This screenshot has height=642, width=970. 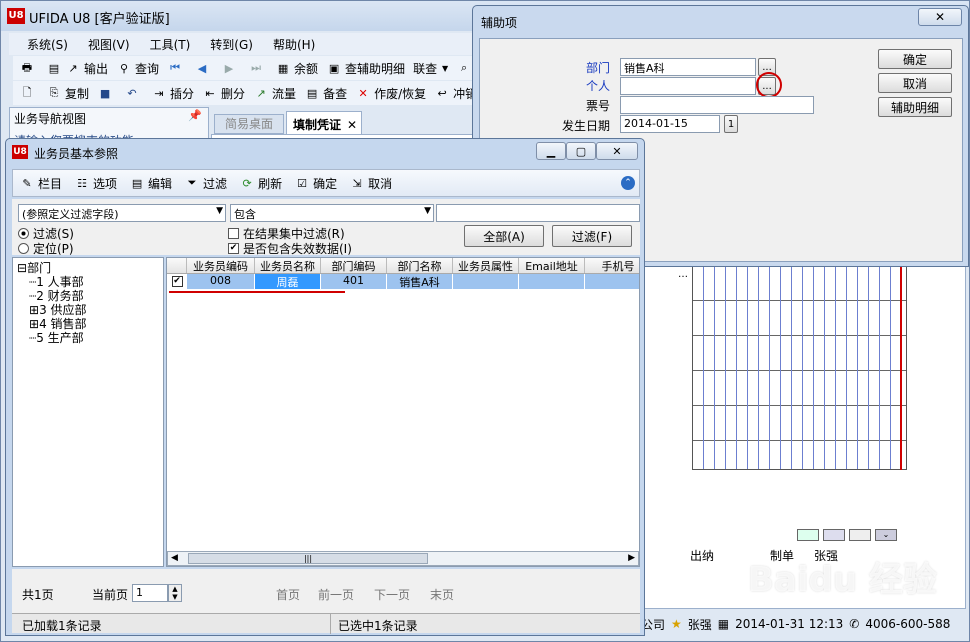 I want to click on menu-bar: 系统(S) 视图(V) 工具(T) 转到(G) 帮助(H), so click(x=244, y=44).